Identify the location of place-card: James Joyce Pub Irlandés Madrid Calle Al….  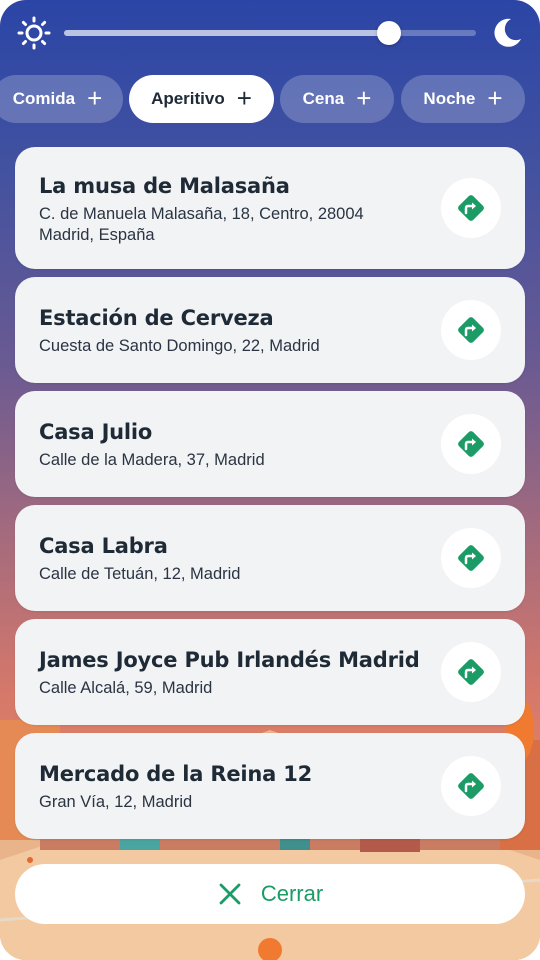
(270, 672).